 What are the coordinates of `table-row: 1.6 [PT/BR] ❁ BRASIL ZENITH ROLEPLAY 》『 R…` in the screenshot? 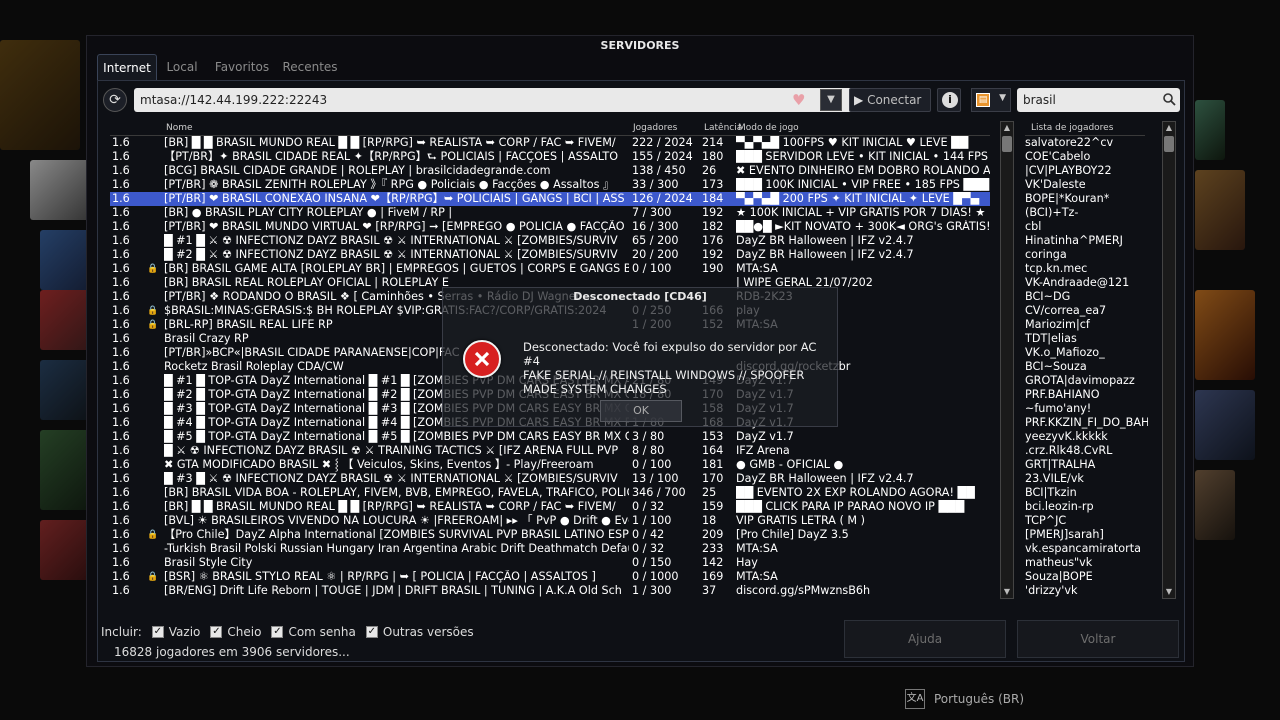 It's located at (550, 185).